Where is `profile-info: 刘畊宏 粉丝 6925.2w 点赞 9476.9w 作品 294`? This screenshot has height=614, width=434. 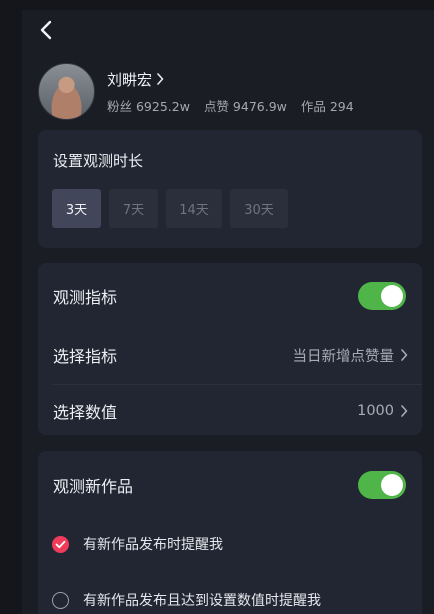 profile-info: 刘畊宏 粉丝 6925.2w 点赞 9476.9w 作品 294 is located at coordinates (230, 91).